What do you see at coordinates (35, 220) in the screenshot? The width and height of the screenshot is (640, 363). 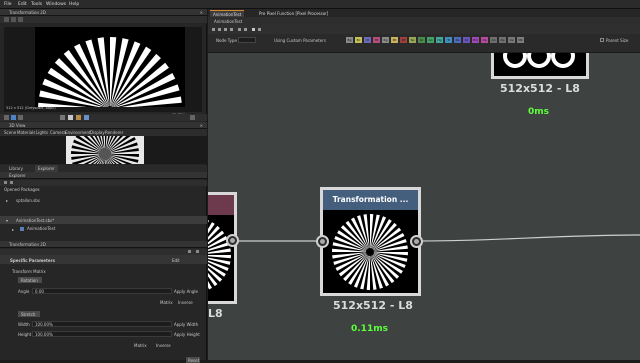 I see `explorer-item-animationtest-sbs: AnimationTest.sbs*` at bounding box center [35, 220].